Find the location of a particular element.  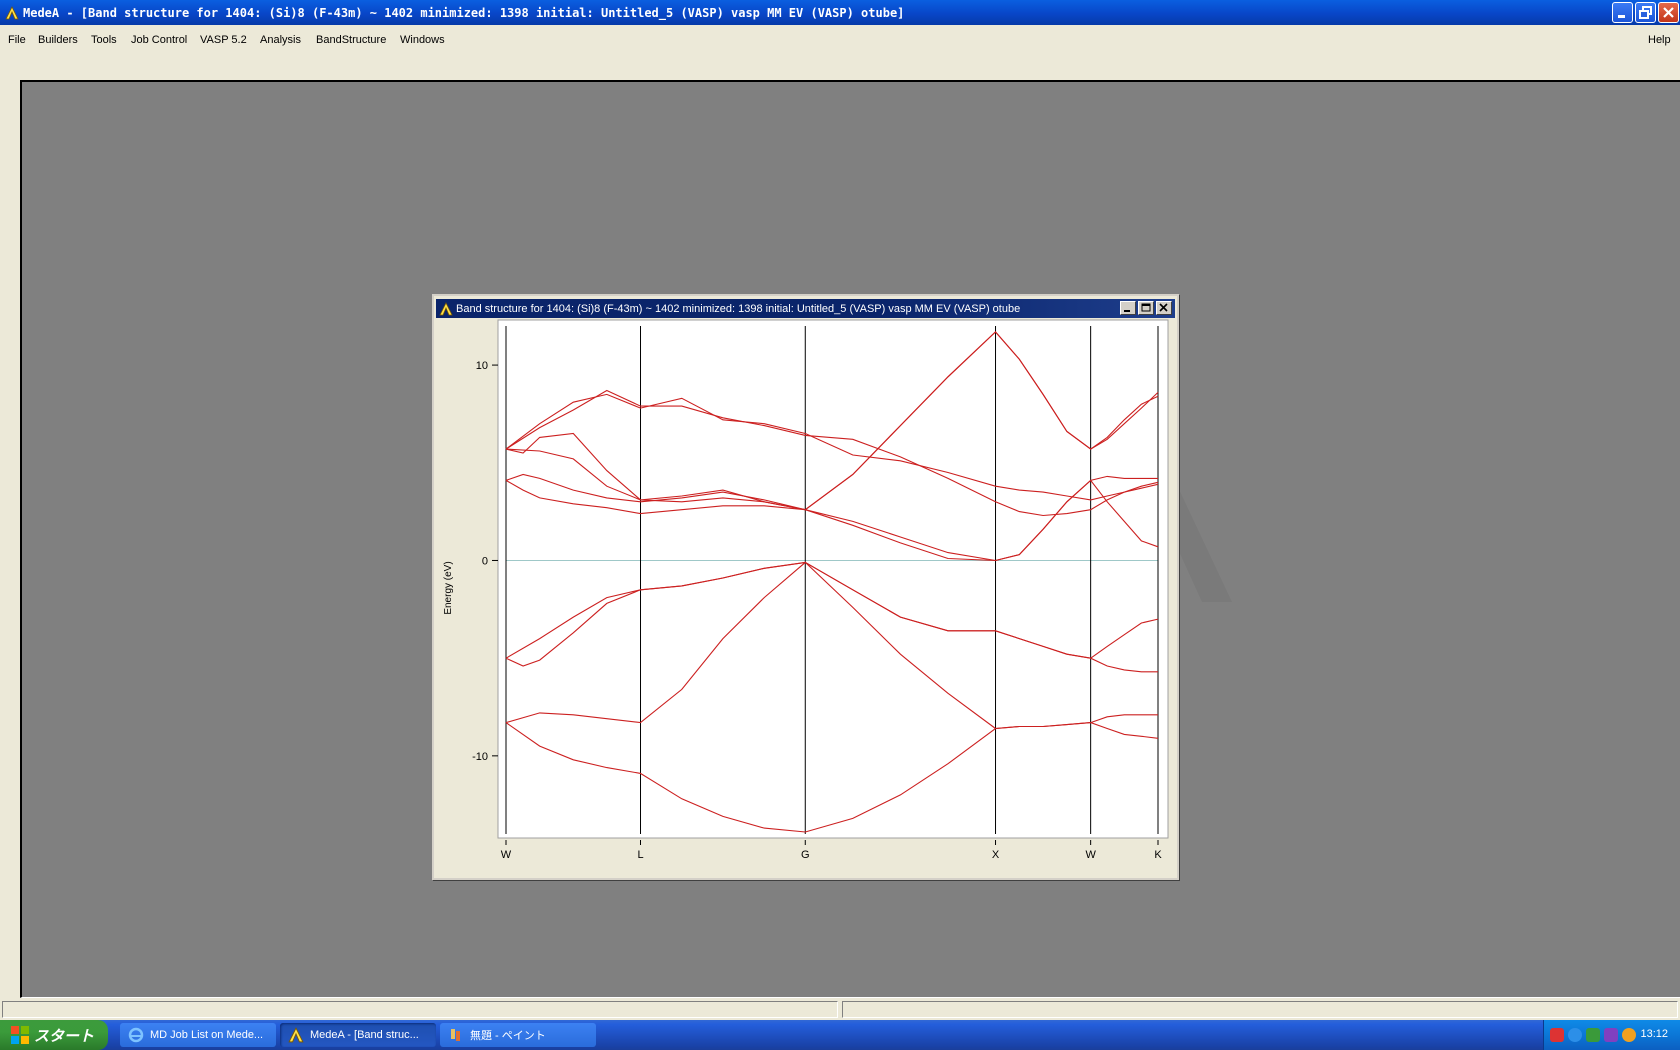

tray-network-icon is located at coordinates (1575, 1035).